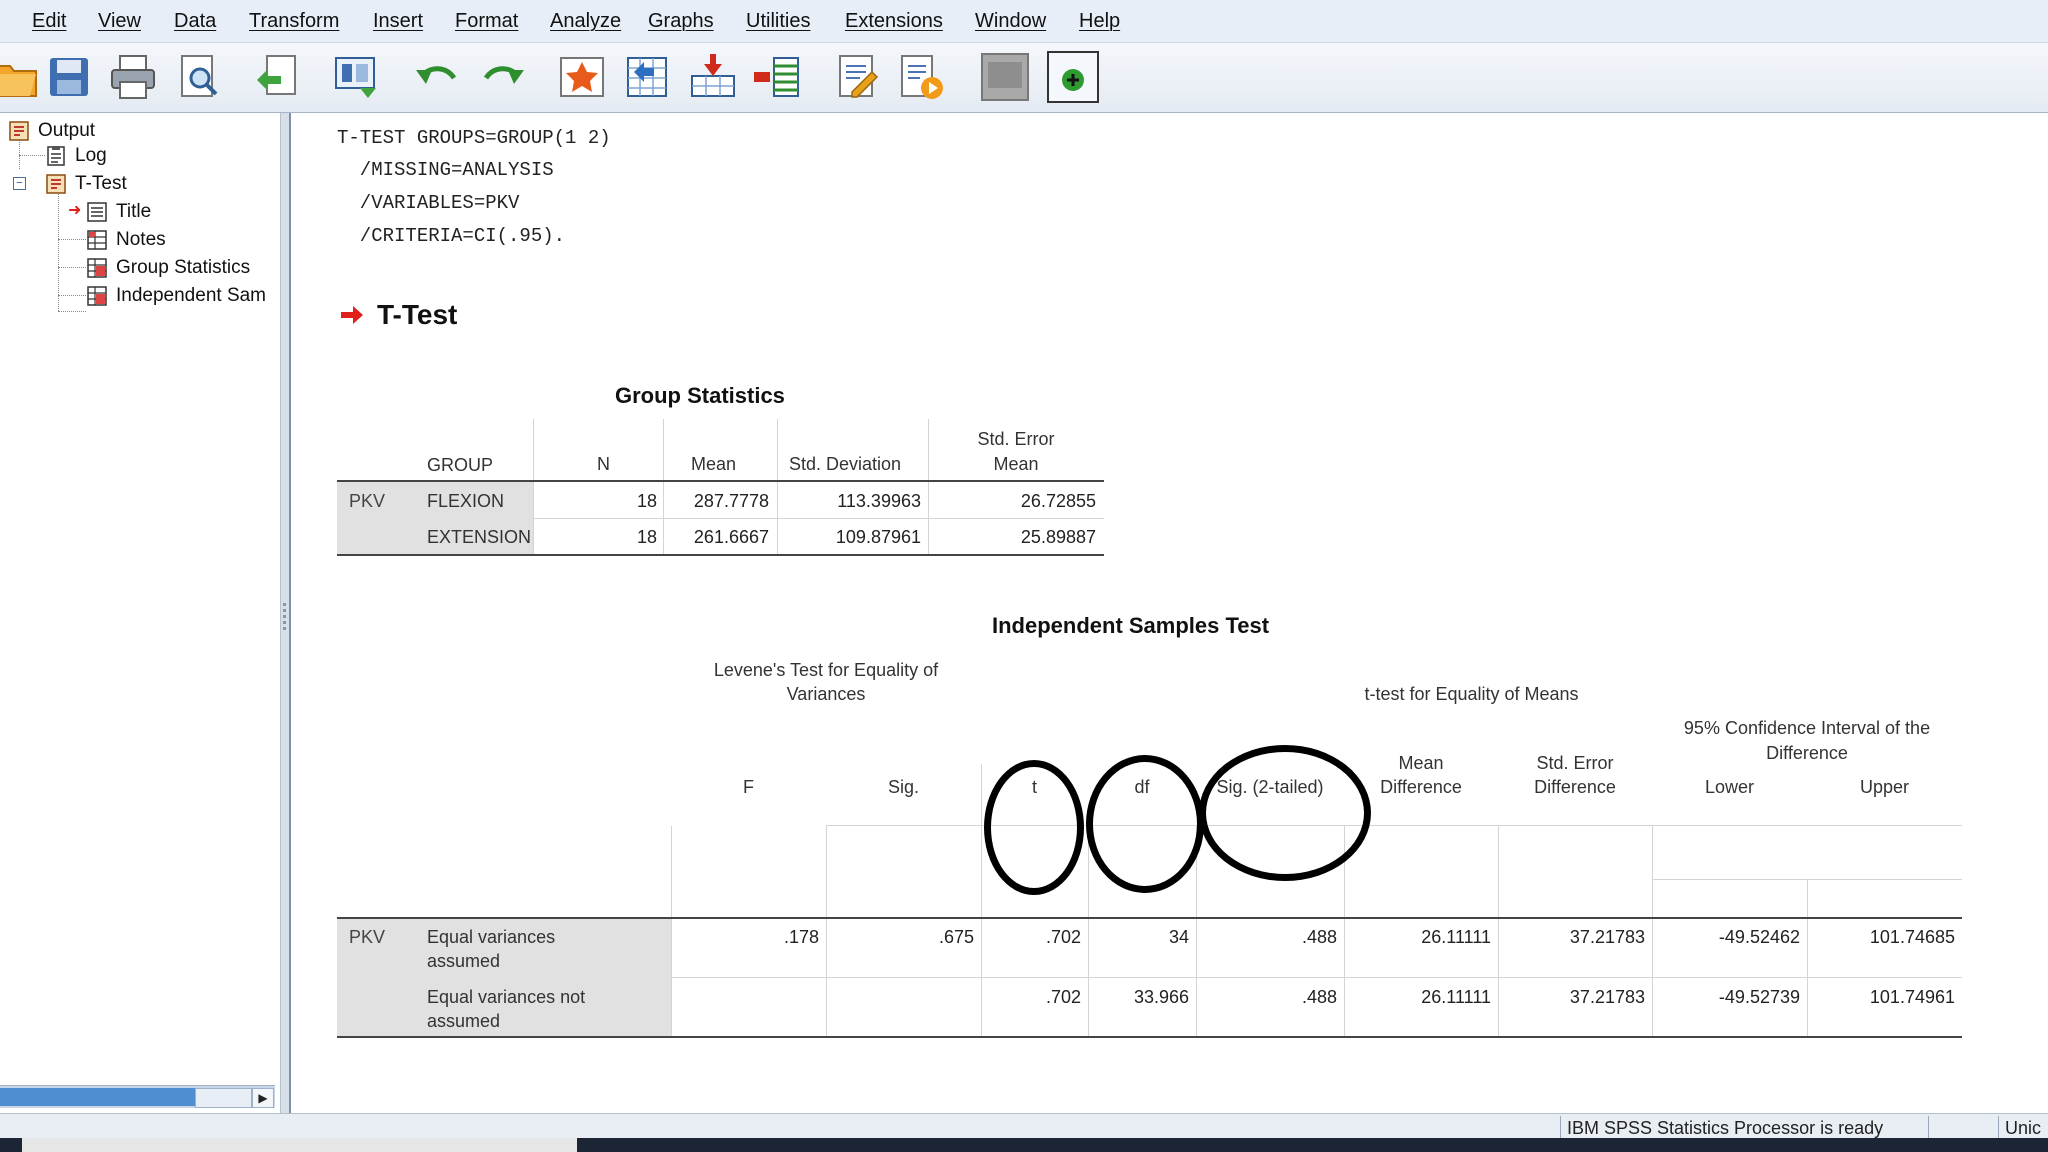  What do you see at coordinates (1560, 1127) in the screenshot?
I see `status-separator` at bounding box center [1560, 1127].